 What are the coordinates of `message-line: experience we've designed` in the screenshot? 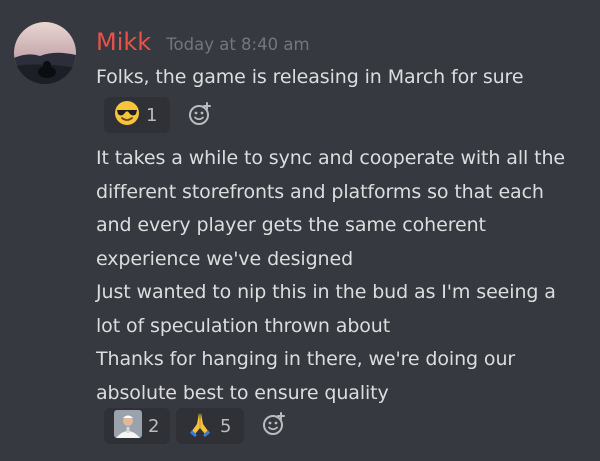 It's located at (225, 258).